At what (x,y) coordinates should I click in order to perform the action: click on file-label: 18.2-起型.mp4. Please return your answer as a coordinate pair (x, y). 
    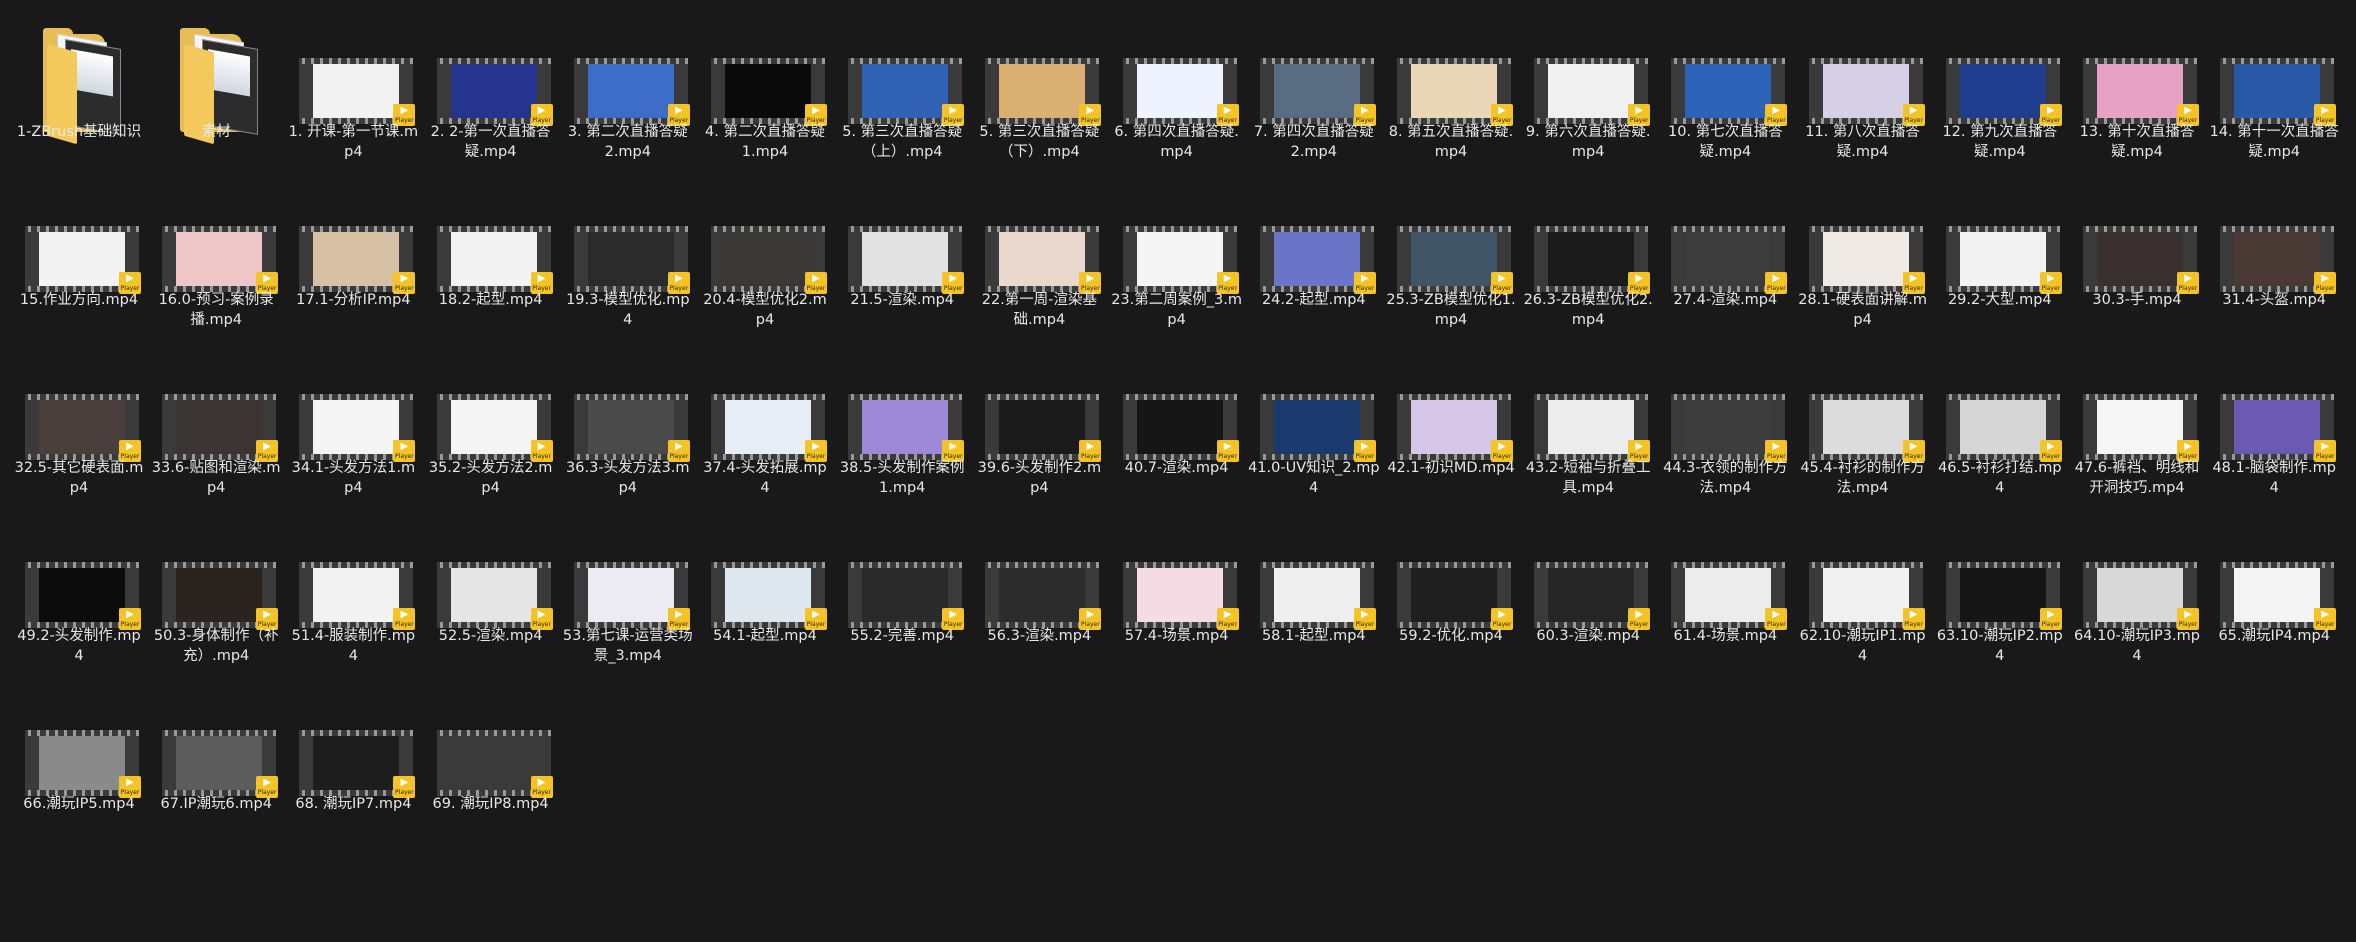
    Looking at the image, I should click on (490, 300).